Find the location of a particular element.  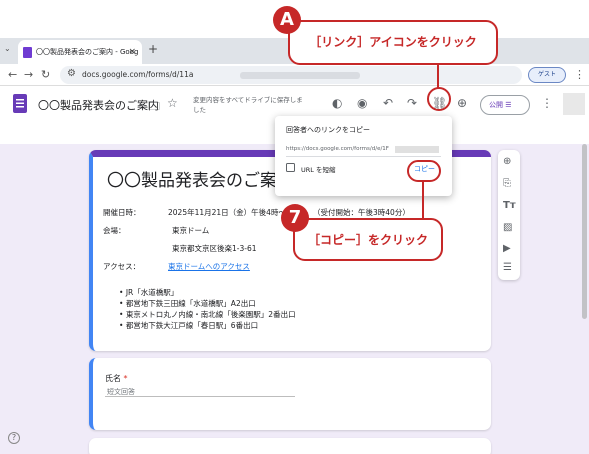

list-item: • 東京メトロ丸ノ内線・南北線「後楽園駅」2番出口 is located at coordinates (207, 314).